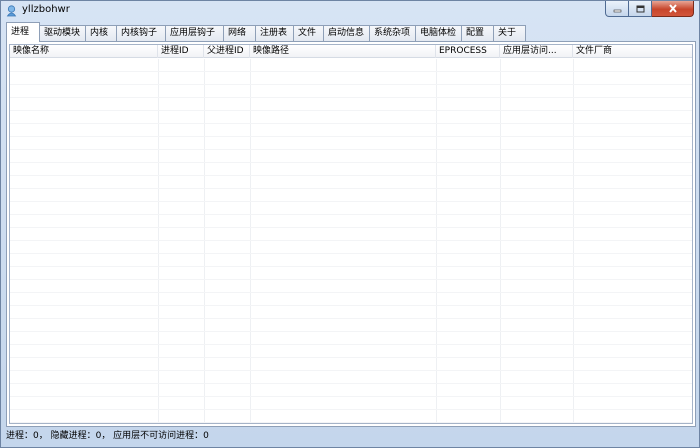 Image resolution: width=700 pixels, height=448 pixels. Describe the element at coordinates (274, 33) in the screenshot. I see `tab-registry: 注册表` at that location.